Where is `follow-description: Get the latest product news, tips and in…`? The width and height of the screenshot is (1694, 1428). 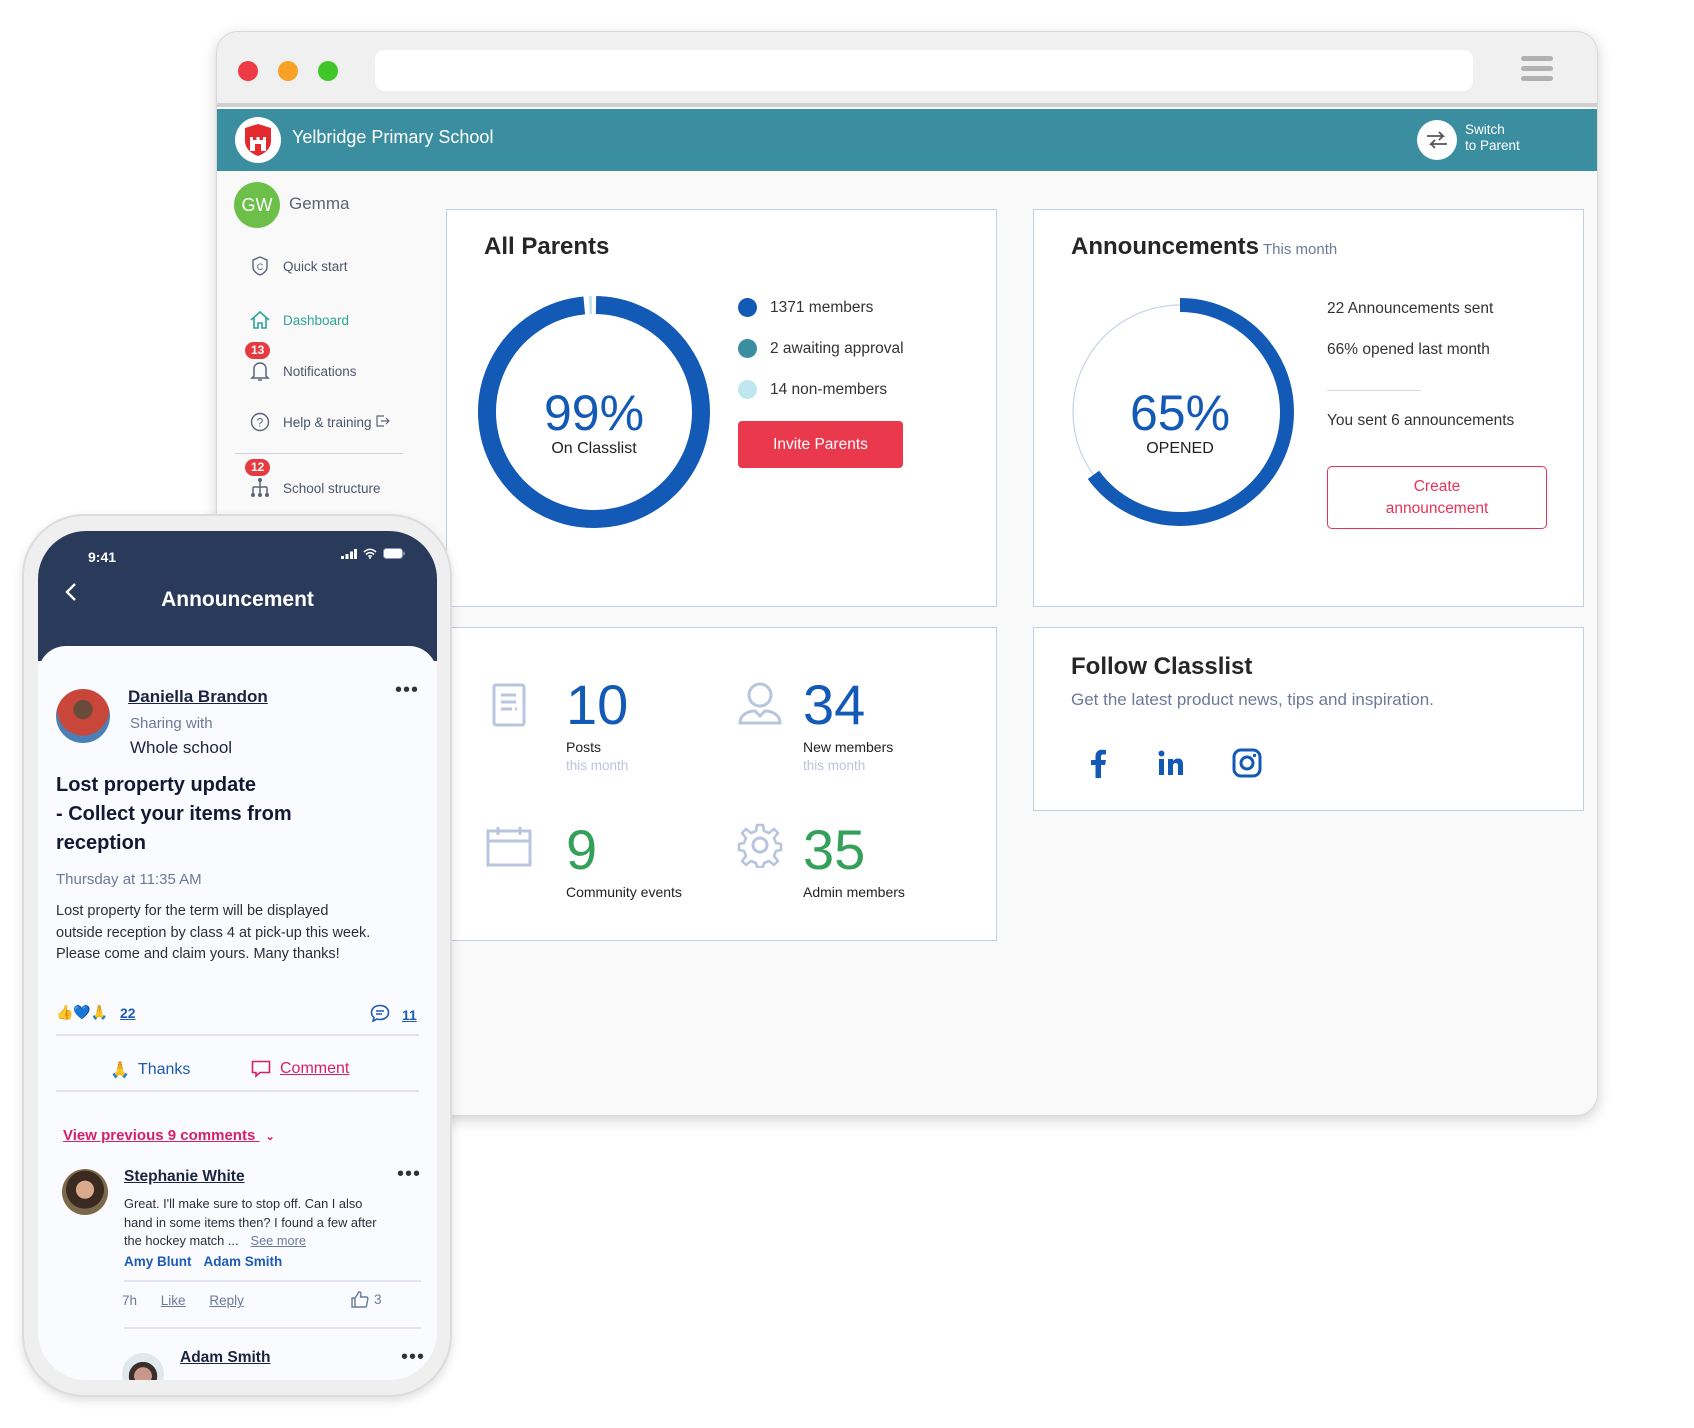 follow-description: Get the latest product news, tips and in… is located at coordinates (1252, 699).